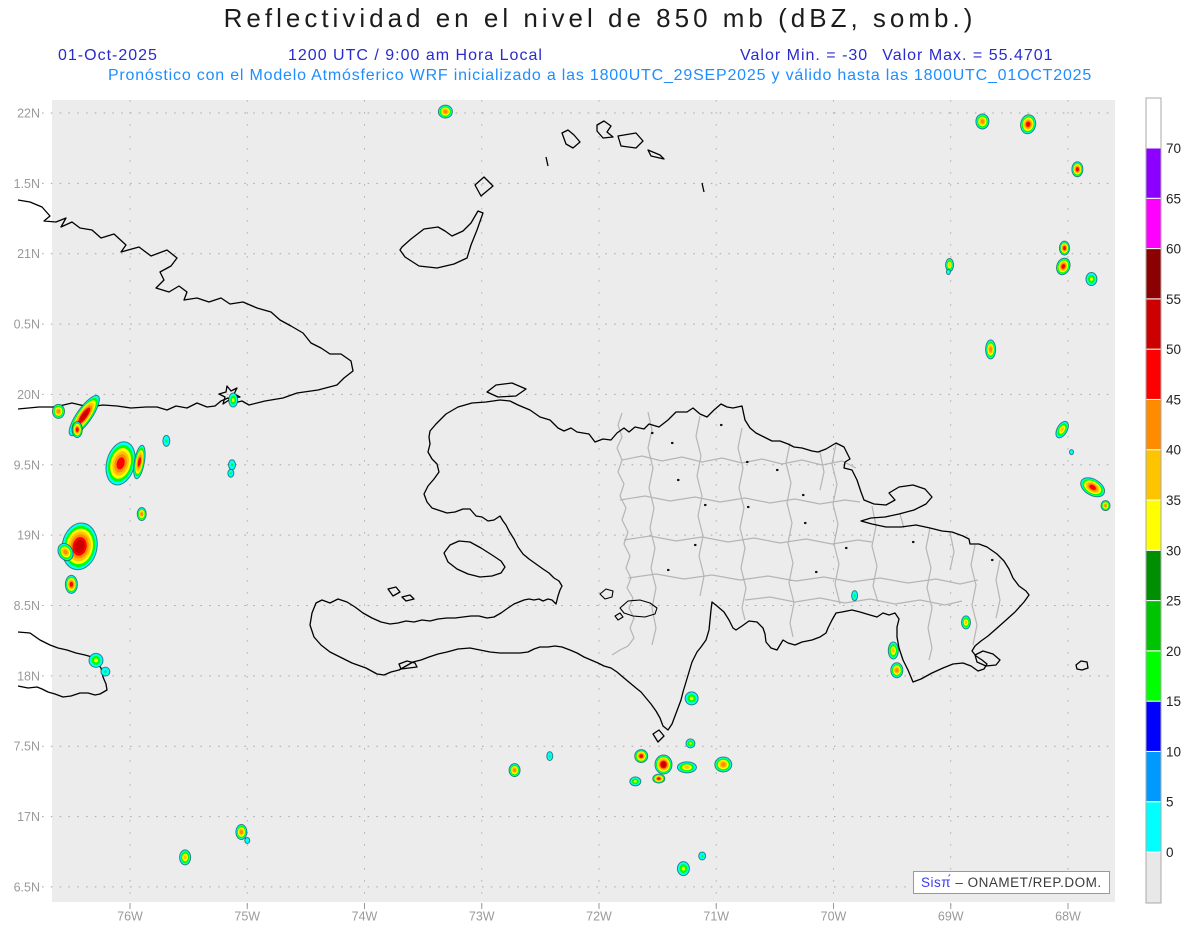  What do you see at coordinates (28, 817) in the screenshot?
I see `y-axis-label: 17N` at bounding box center [28, 817].